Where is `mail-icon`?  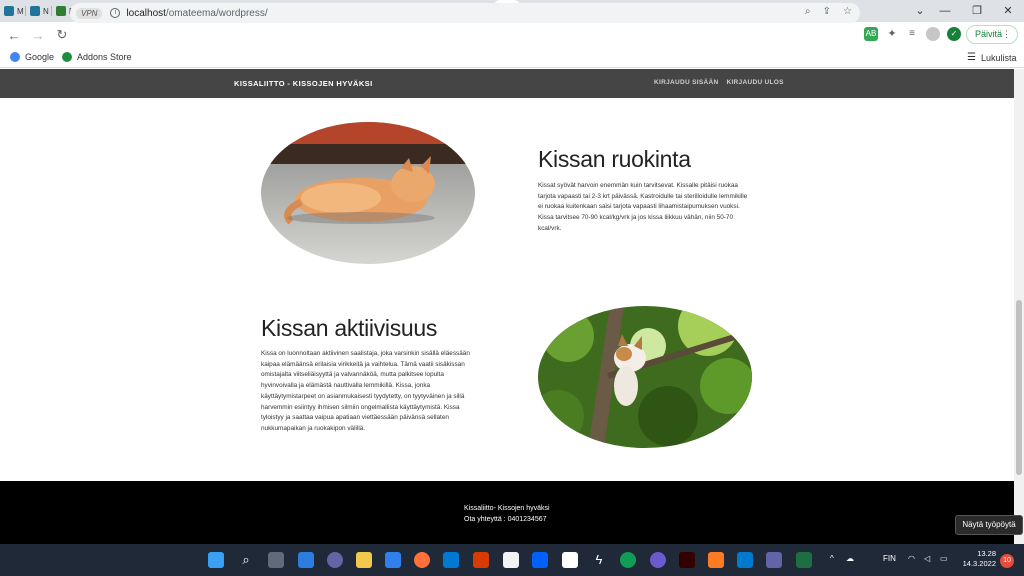 mail-icon is located at coordinates (451, 560).